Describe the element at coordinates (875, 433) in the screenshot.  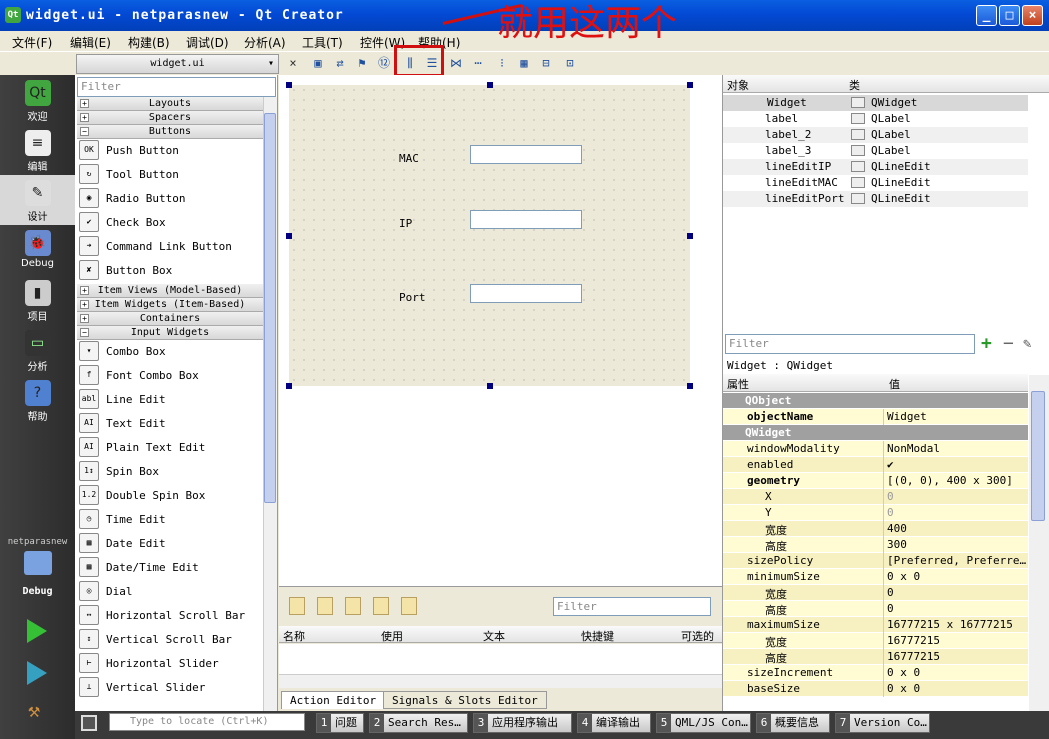
I see `property-row: QWidget` at that location.